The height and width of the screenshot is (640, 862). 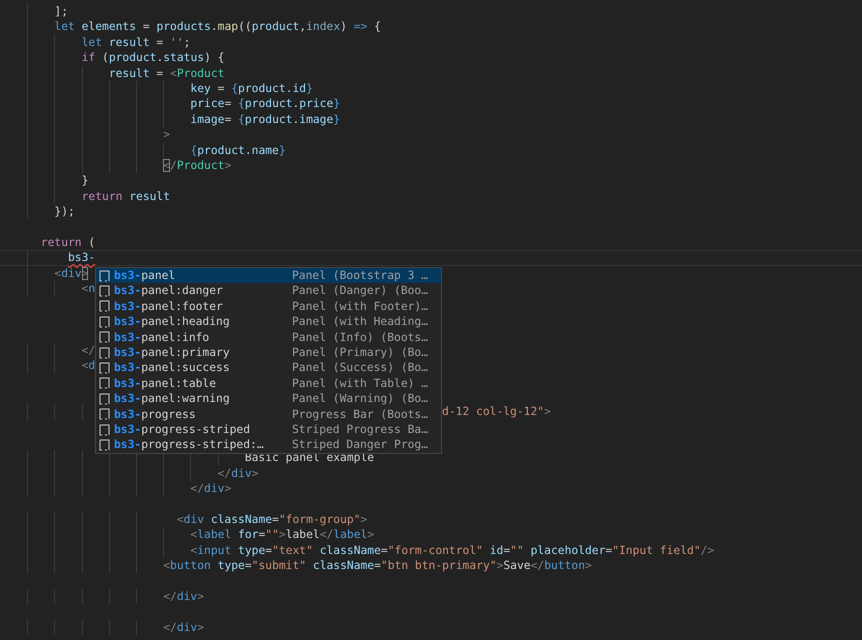 I want to click on code-text: ];, so click(x=61, y=12).